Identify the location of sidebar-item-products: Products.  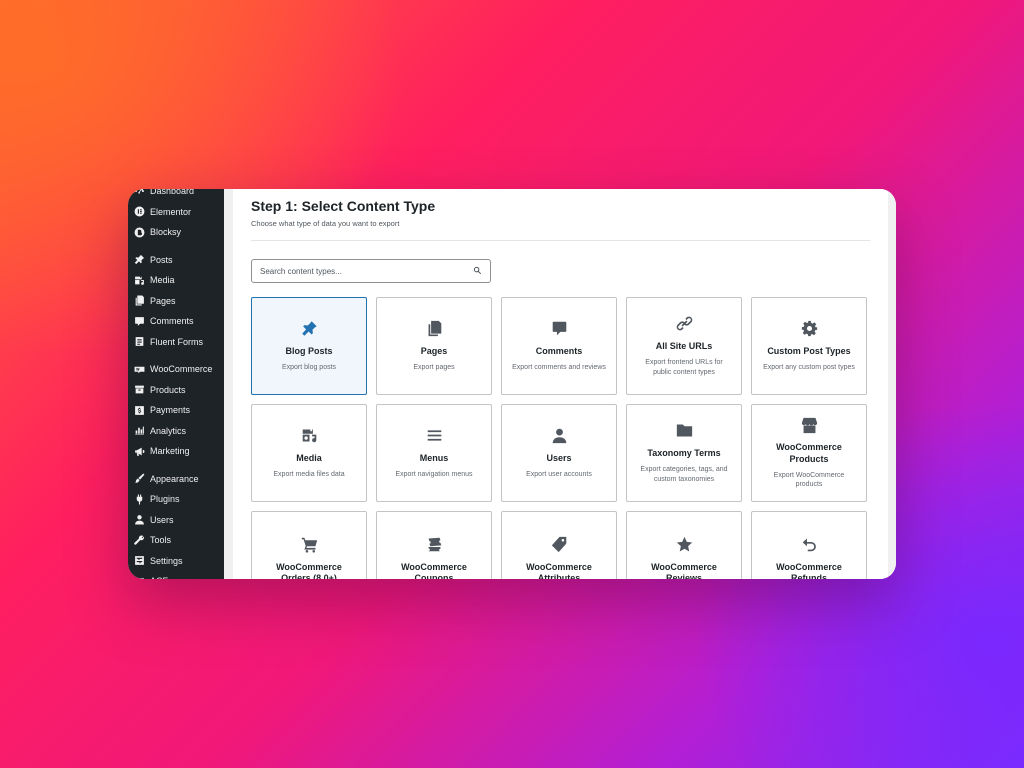
(176, 390).